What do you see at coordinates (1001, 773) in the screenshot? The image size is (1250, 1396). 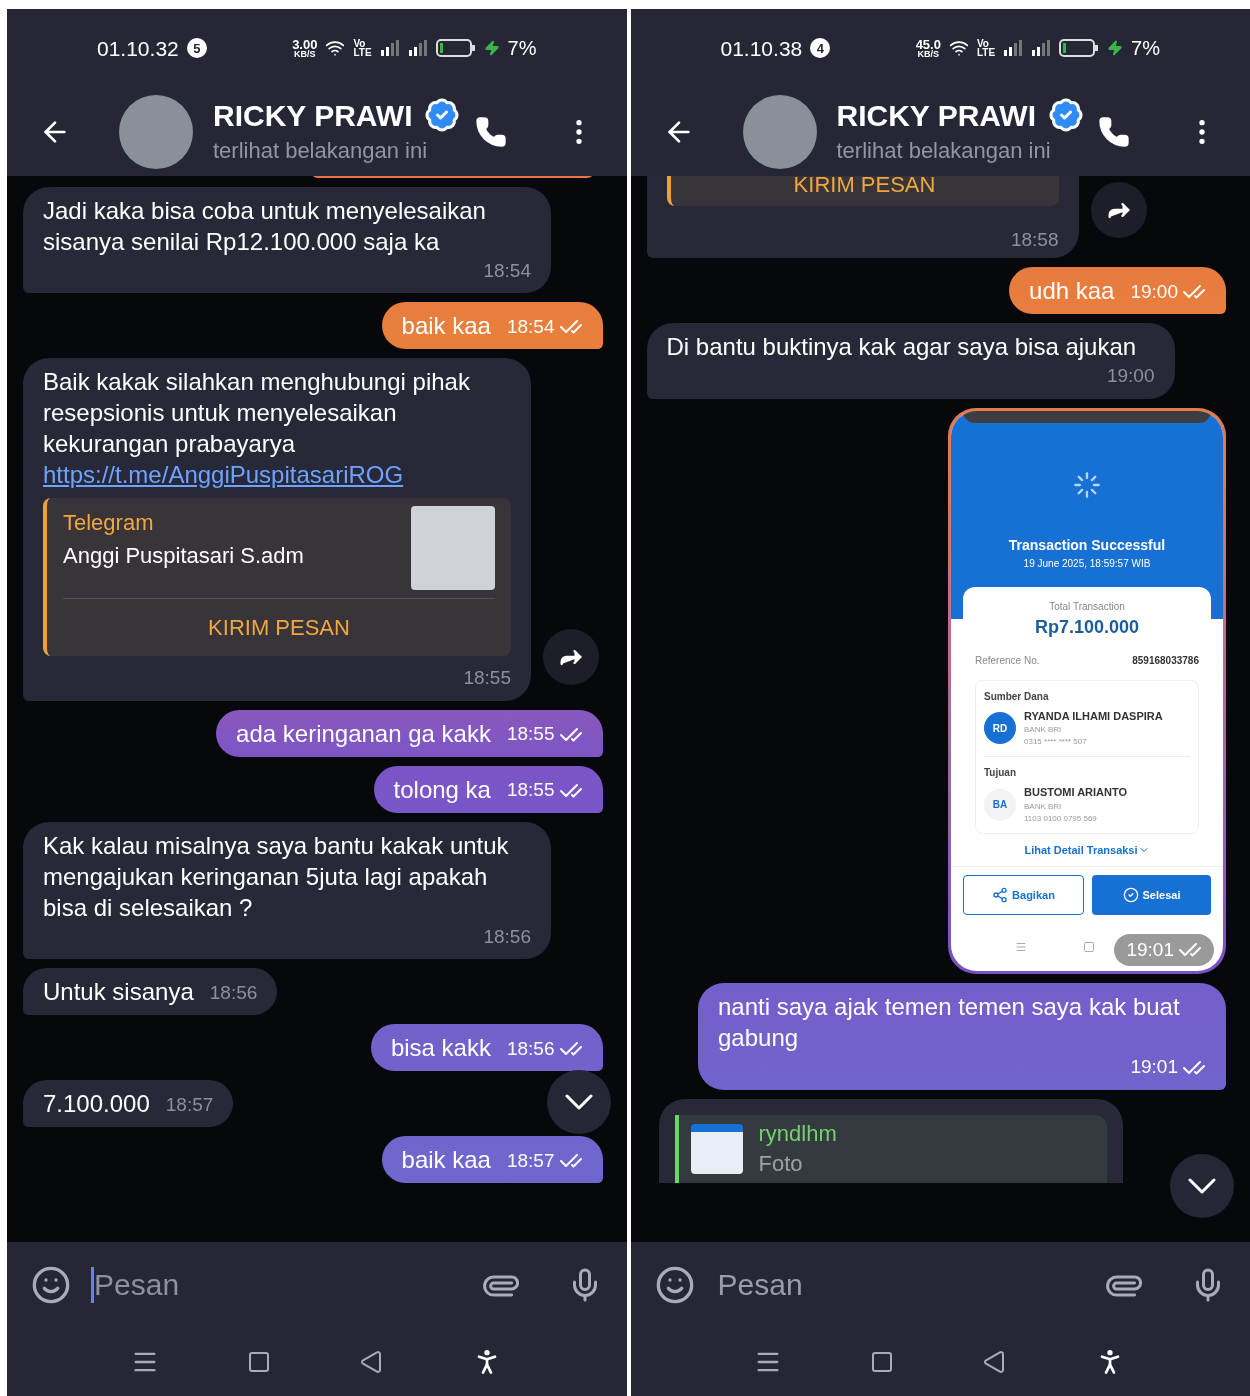 I see `destination-label: Tujuan` at bounding box center [1001, 773].